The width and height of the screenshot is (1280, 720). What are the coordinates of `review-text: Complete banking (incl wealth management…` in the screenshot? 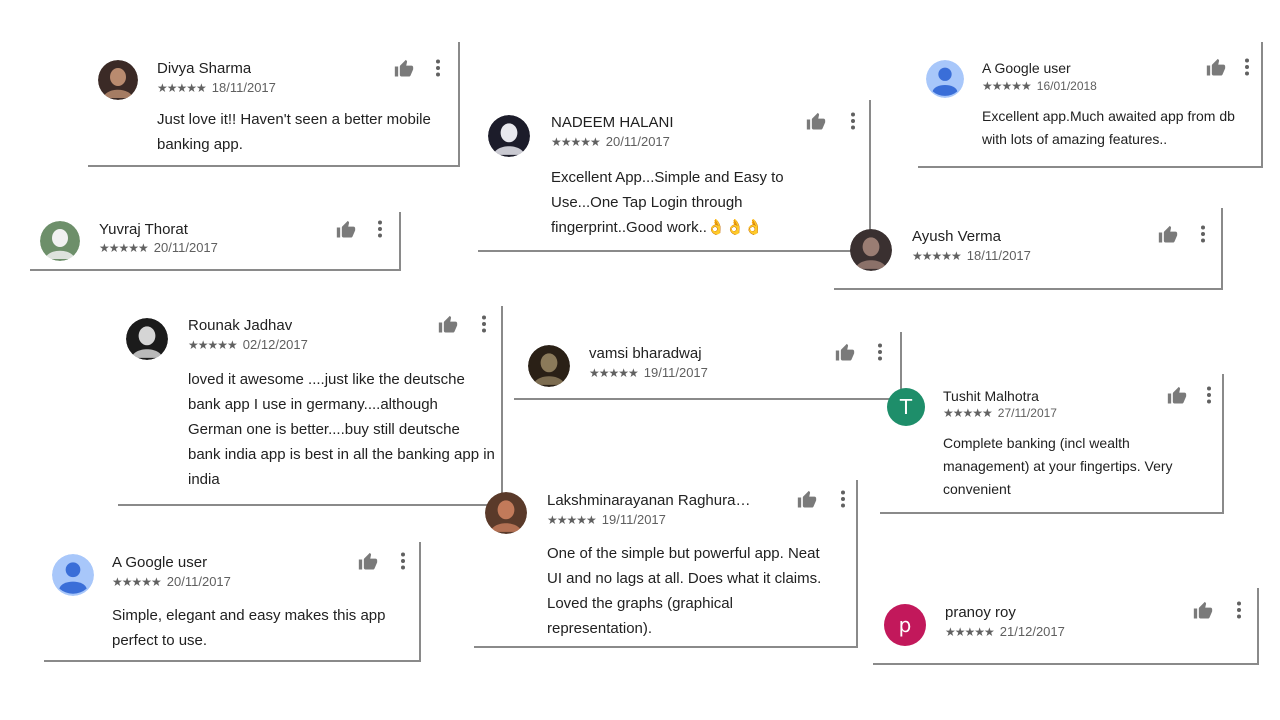 It's located at (1058, 466).